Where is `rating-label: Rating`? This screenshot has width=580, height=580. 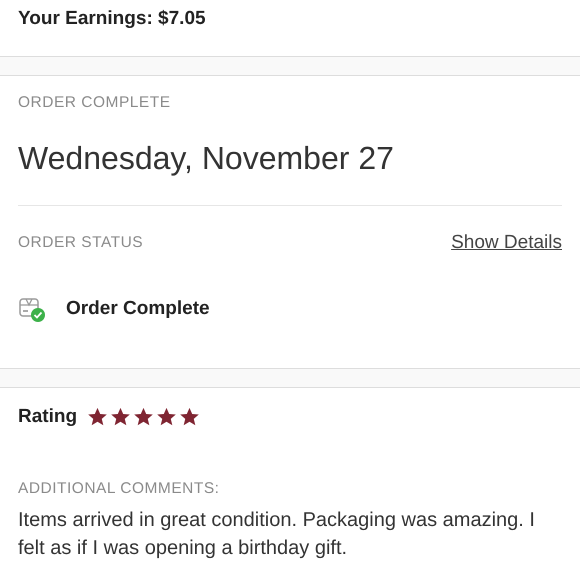
rating-label: Rating is located at coordinates (48, 417).